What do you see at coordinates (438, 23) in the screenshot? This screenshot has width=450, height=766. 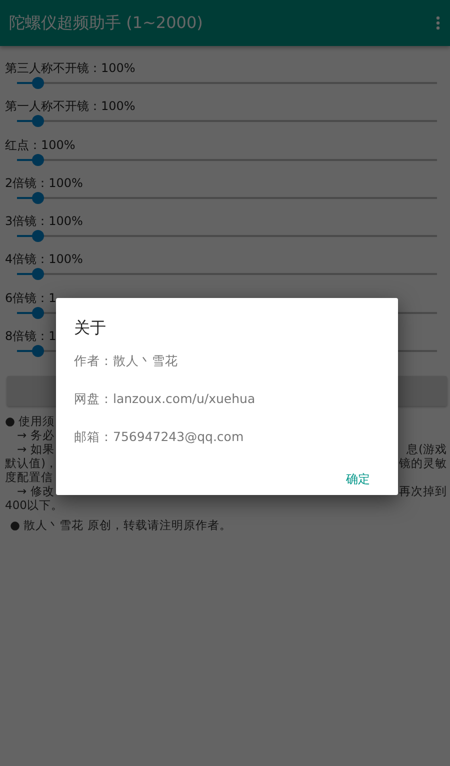 I see `menu-icon` at bounding box center [438, 23].